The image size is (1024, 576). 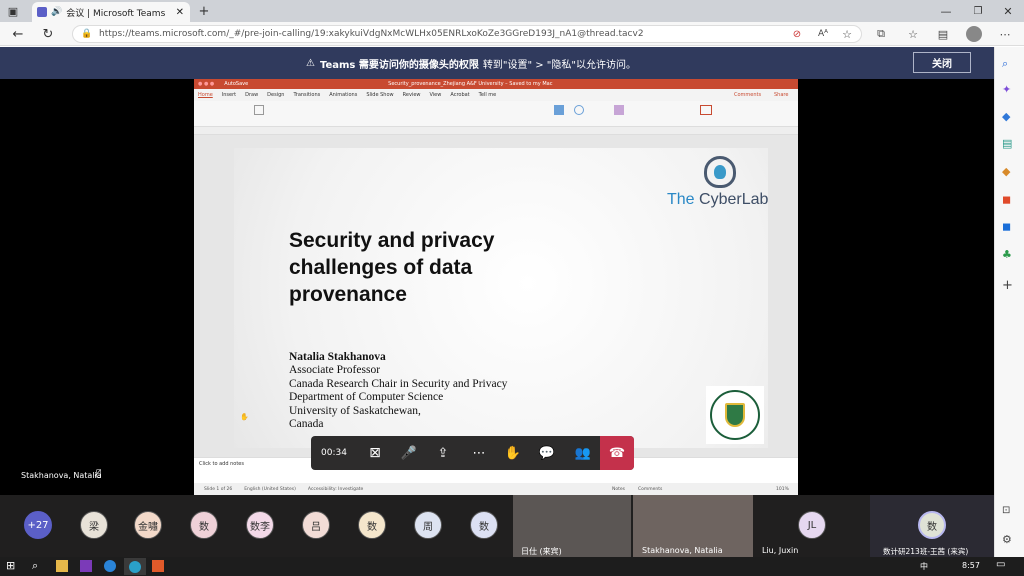 I want to click on read-aloud-icon: Aᴬ, so click(x=823, y=34).